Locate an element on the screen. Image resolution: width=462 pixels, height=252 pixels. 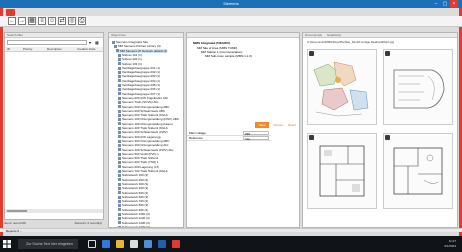
property-row: Reference Yes is located at coordinates (229, 138).